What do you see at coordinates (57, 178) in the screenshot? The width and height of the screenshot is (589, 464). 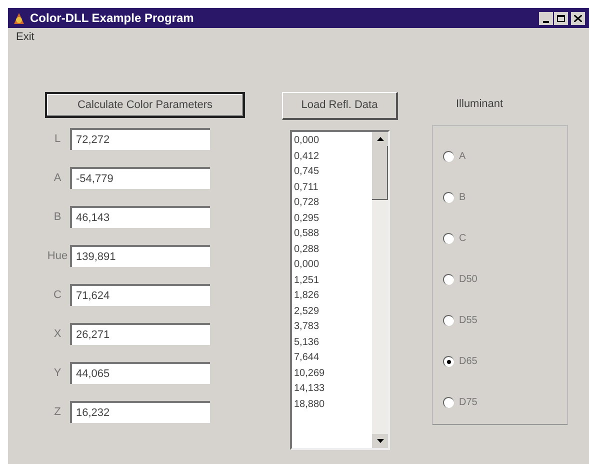 I see `field-label: A` at bounding box center [57, 178].